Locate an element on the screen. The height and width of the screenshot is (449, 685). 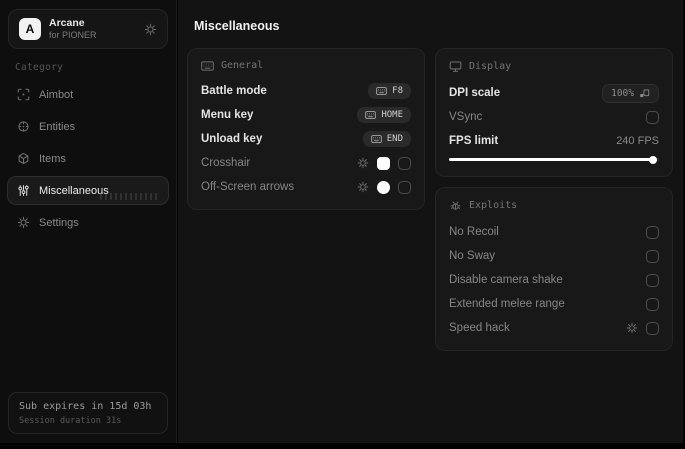
no-sway-checkbox is located at coordinates (652, 256).